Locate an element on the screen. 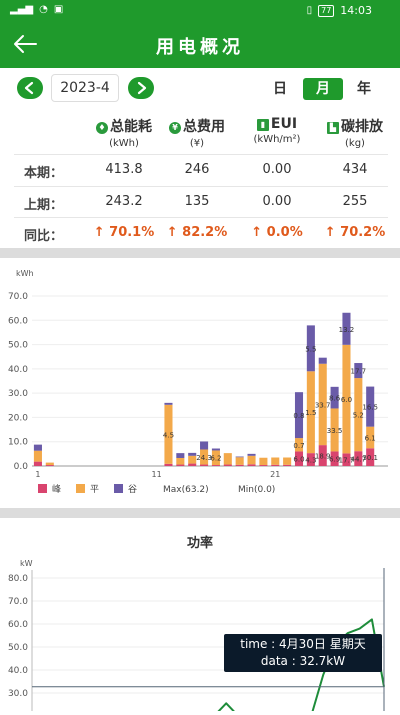 The width and height of the screenshot is (400, 715). y-axis-unit: kW is located at coordinates (26, 563).